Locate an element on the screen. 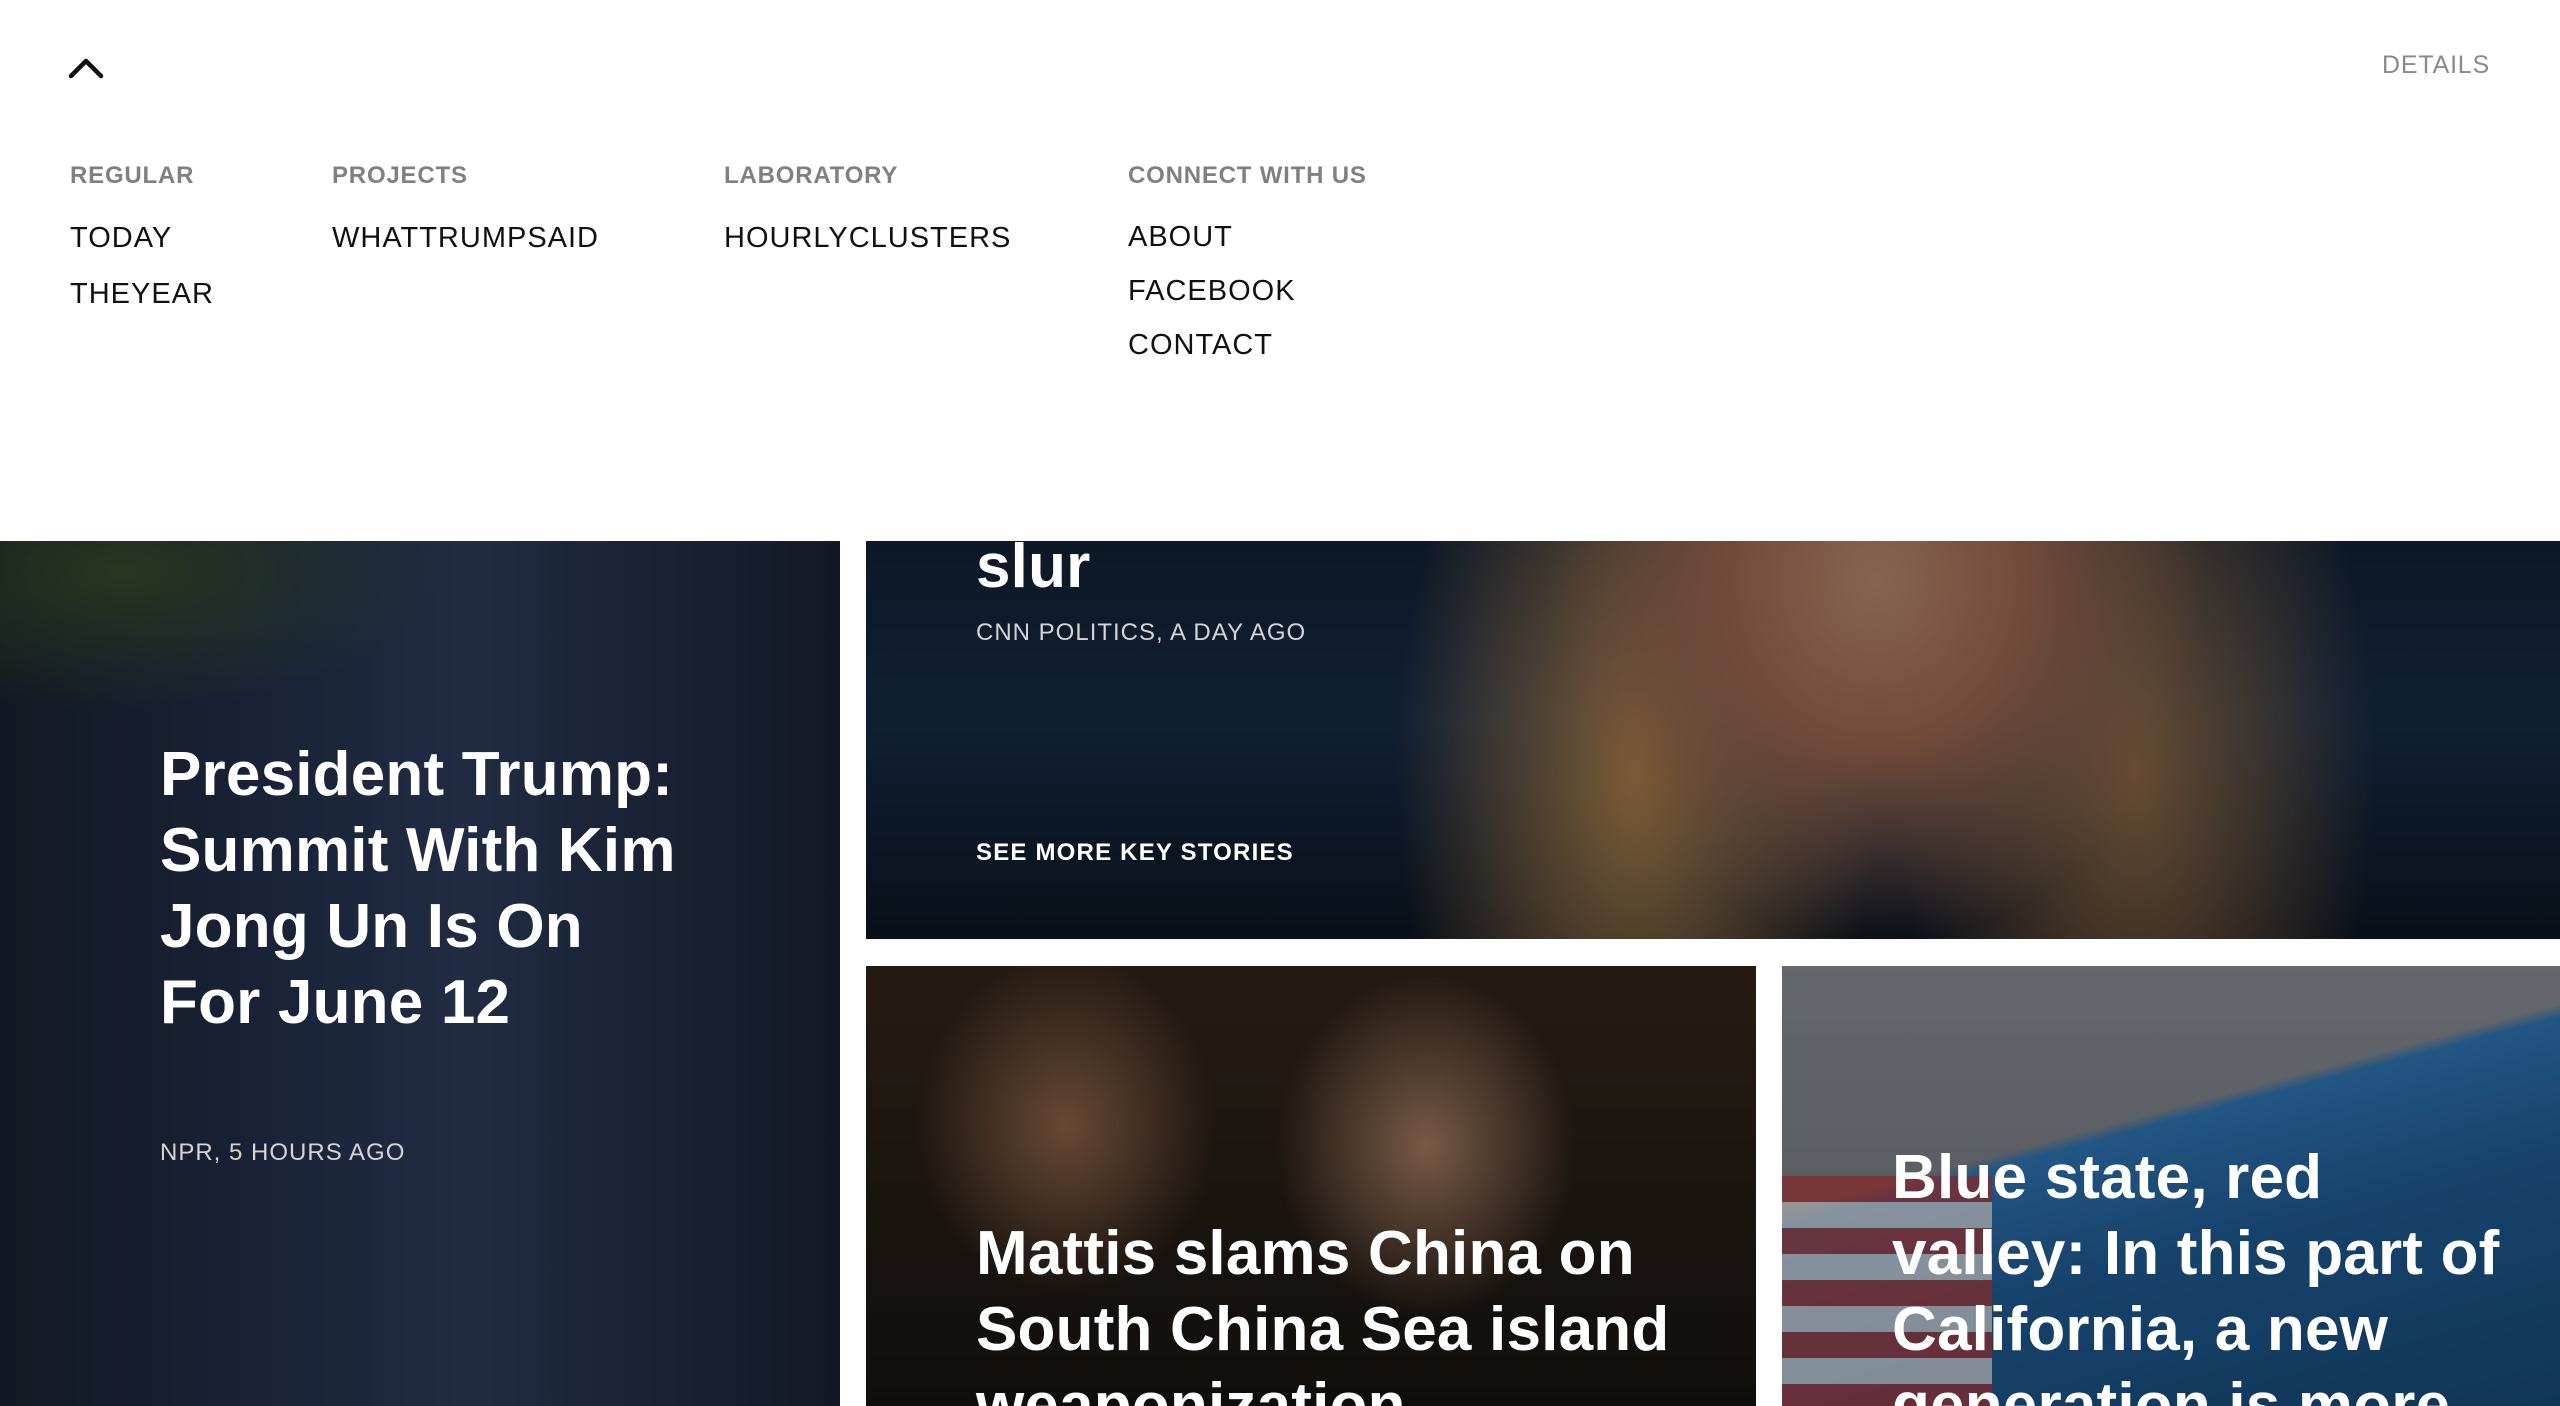 The width and height of the screenshot is (2560, 1406). menu-item-hourlyclusters: HOURLYCLUSTERS is located at coordinates (867, 238).